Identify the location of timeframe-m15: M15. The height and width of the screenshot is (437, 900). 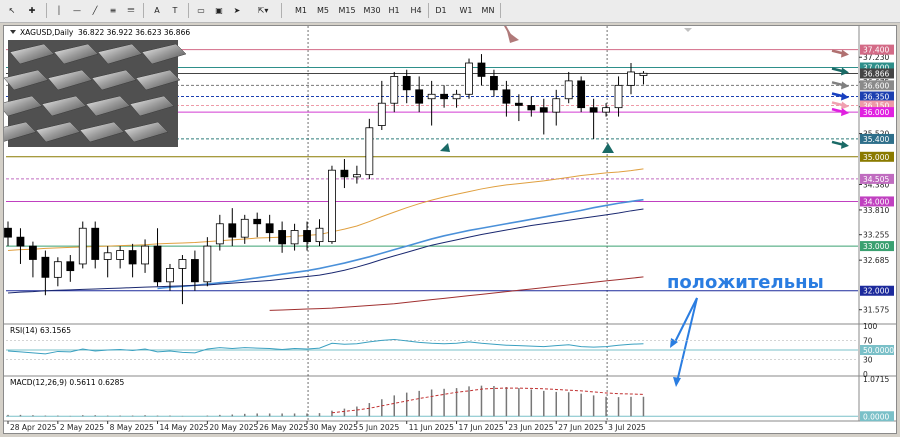
(347, 10).